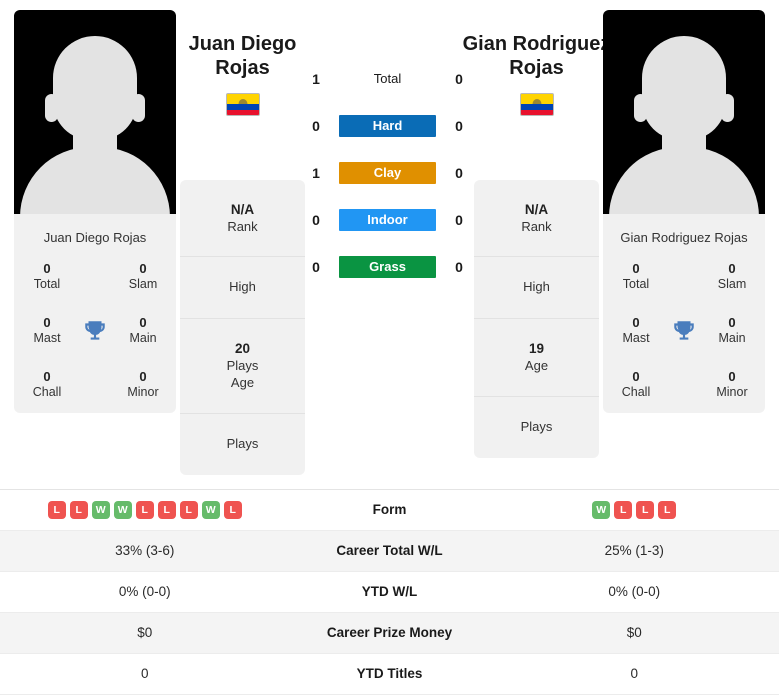 Image resolution: width=779 pixels, height=699 pixels. Describe the element at coordinates (95, 237) in the screenshot. I see `left-player-card-name: Juan Diego Rojas` at that location.